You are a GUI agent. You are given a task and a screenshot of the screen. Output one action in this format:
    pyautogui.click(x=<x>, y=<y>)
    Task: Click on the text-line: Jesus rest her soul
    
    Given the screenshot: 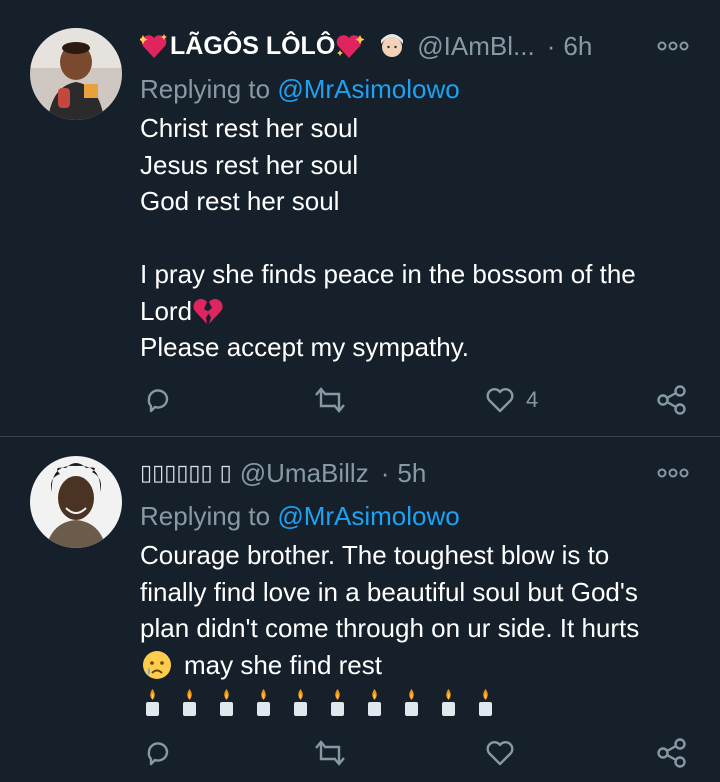 What is the action you would take?
    pyautogui.click(x=249, y=164)
    